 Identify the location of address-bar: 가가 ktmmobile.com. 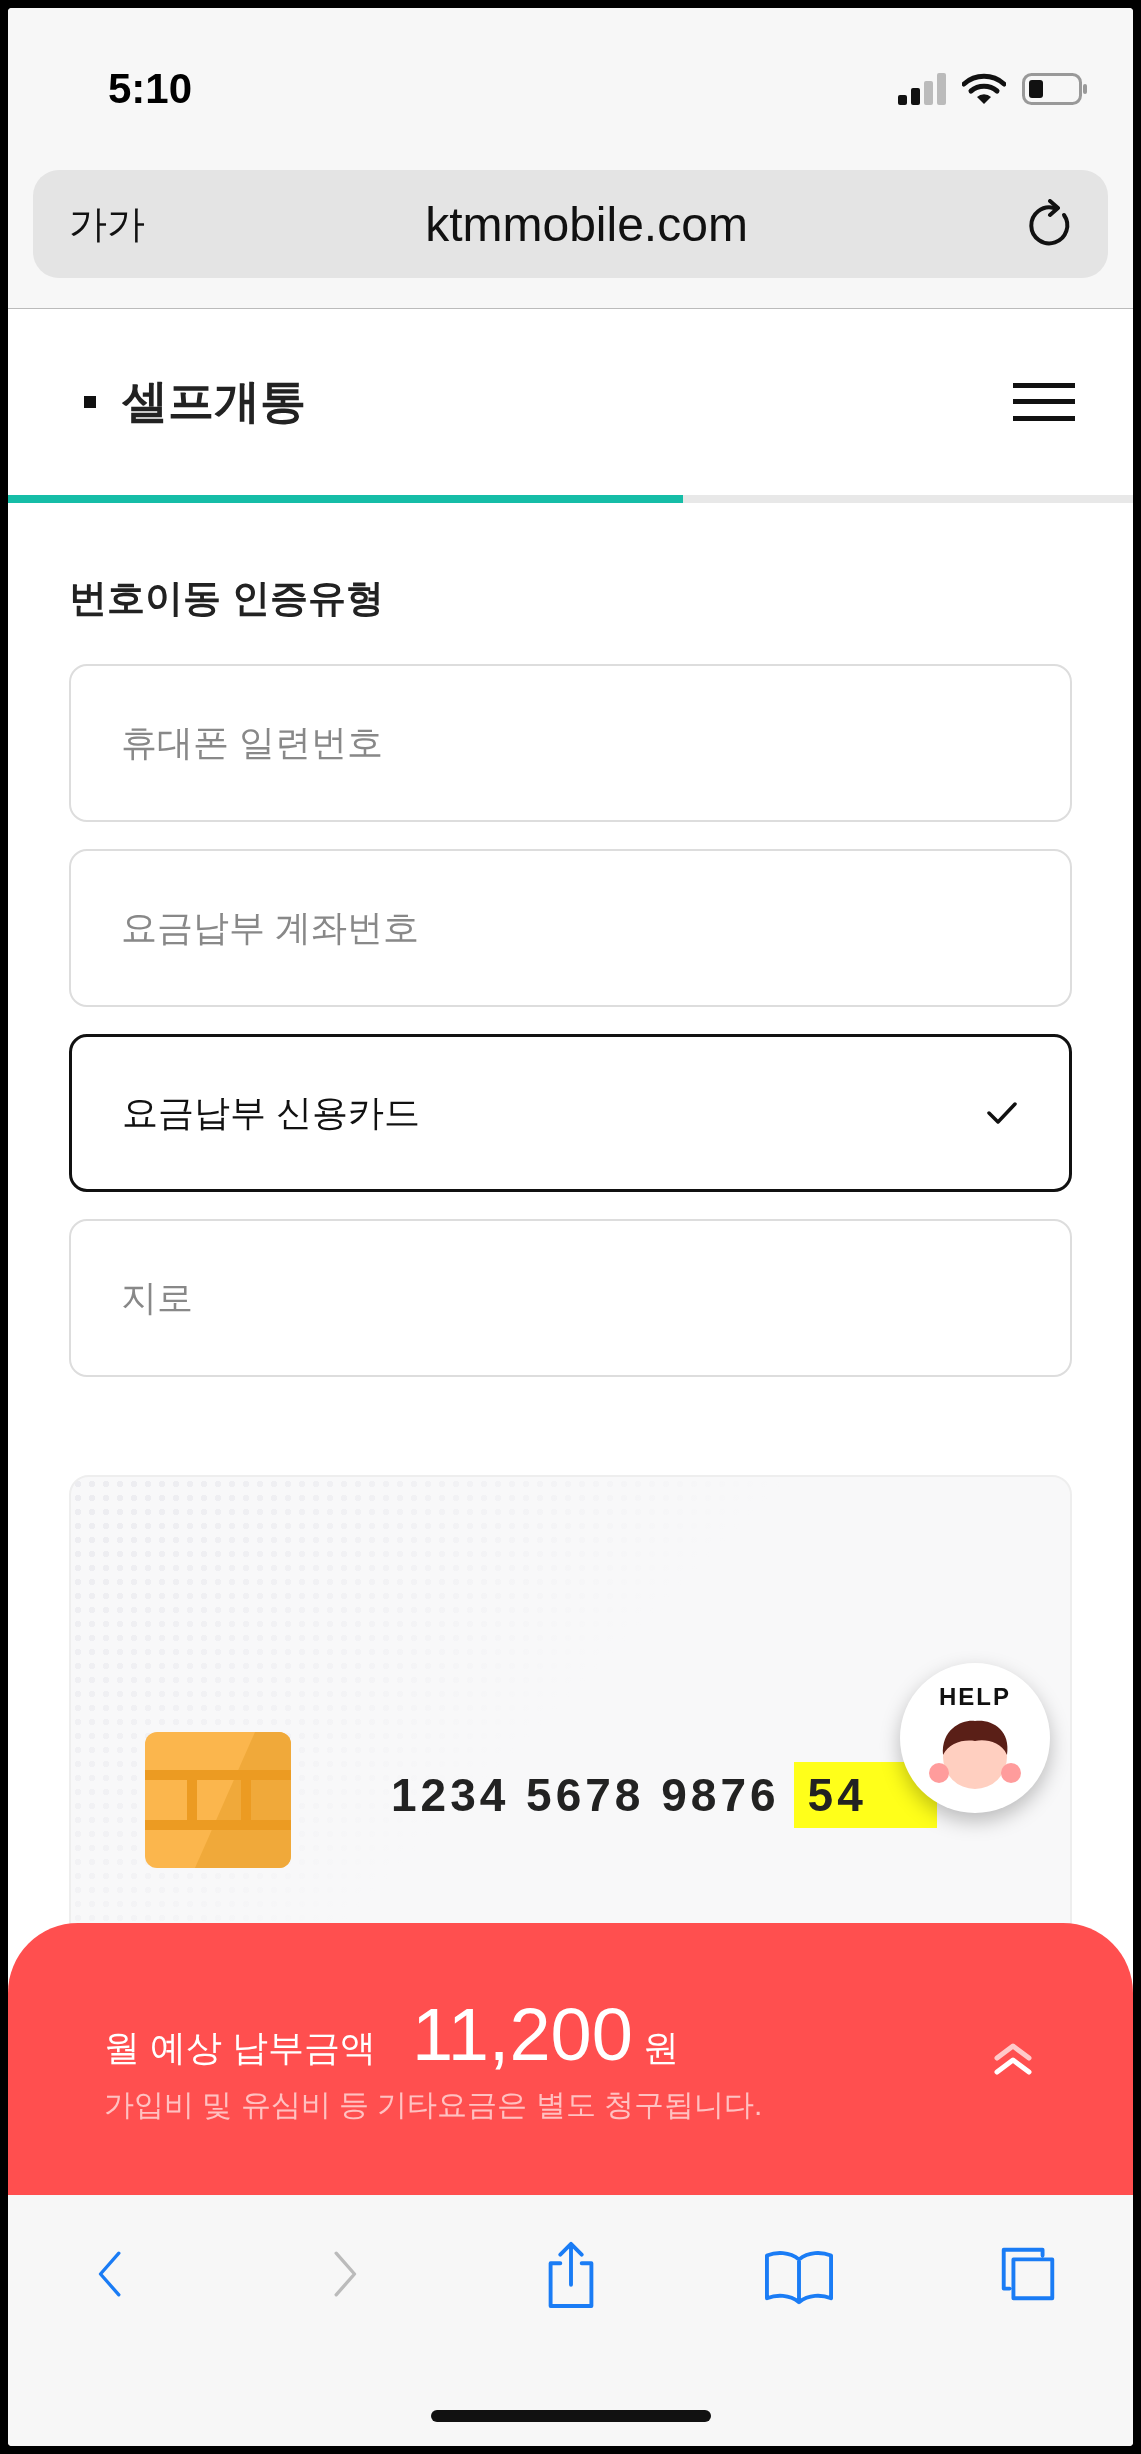
(570, 224).